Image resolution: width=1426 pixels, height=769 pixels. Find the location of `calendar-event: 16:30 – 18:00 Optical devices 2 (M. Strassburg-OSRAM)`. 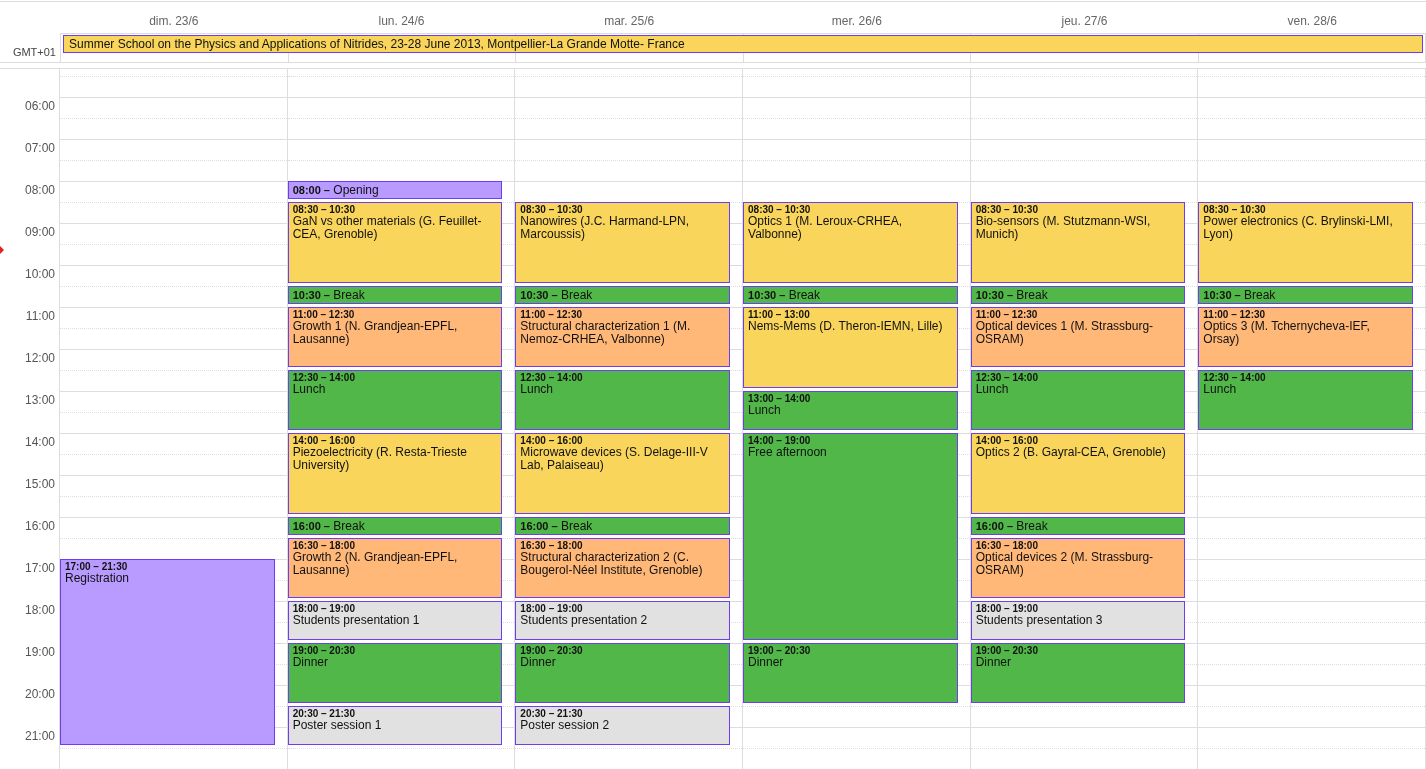

calendar-event: 16:30 – 18:00 Optical devices 2 (M. Strassburg-OSRAM) is located at coordinates (1078, 568).